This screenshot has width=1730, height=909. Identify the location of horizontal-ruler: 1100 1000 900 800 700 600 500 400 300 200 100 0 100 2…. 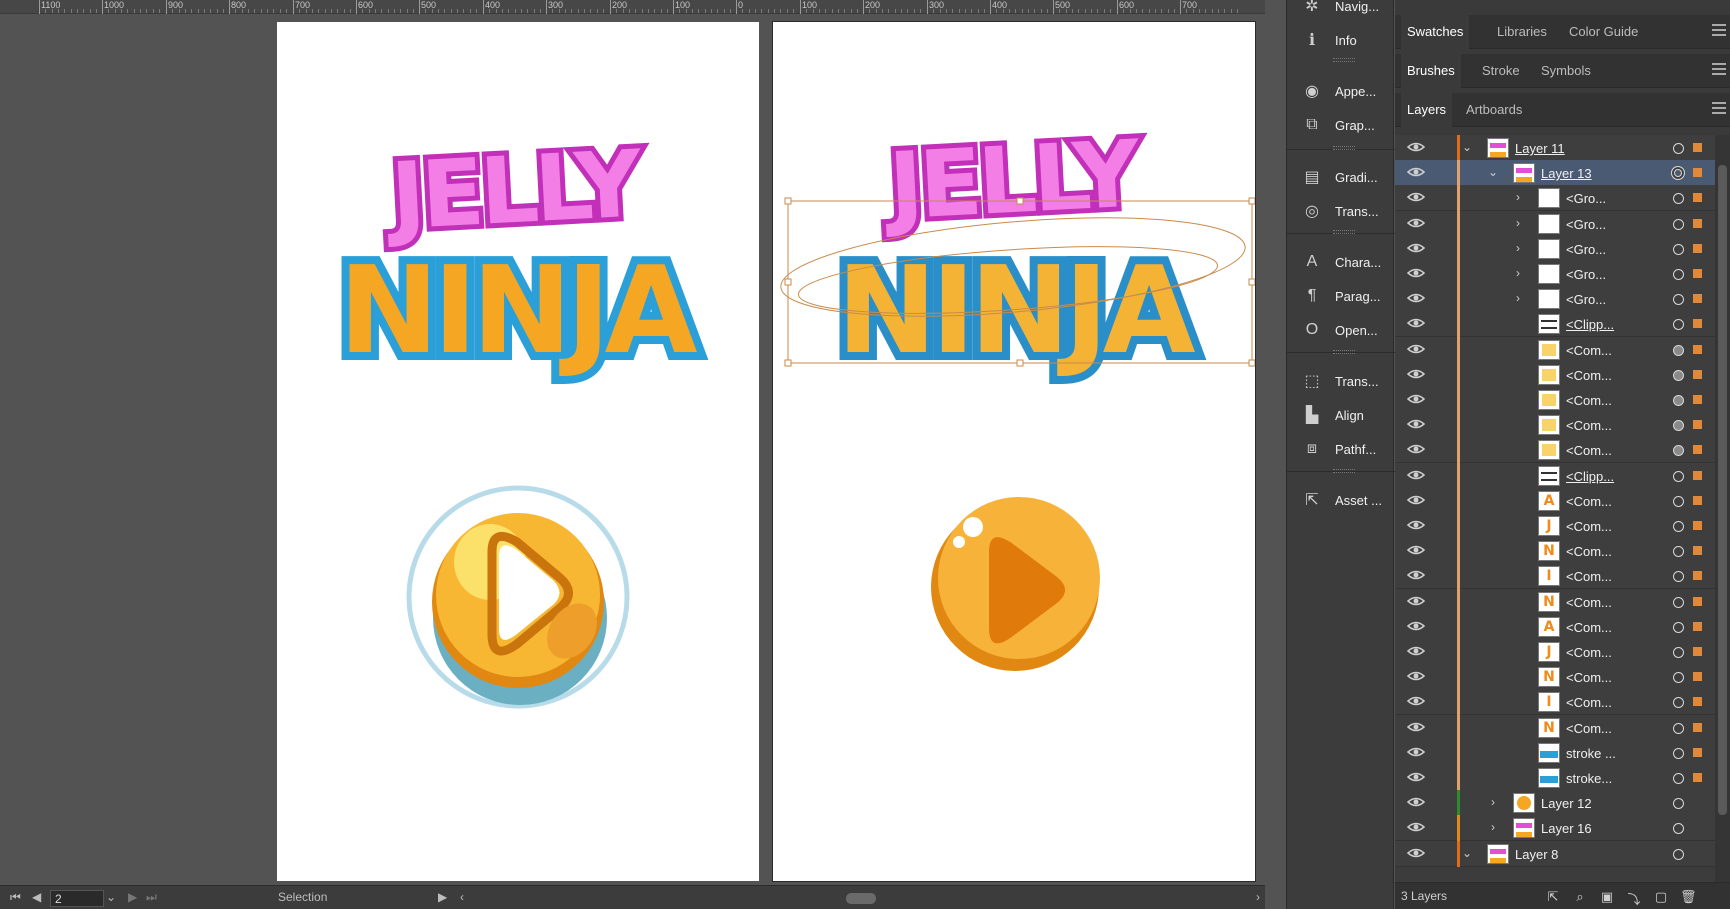
(632, 7).